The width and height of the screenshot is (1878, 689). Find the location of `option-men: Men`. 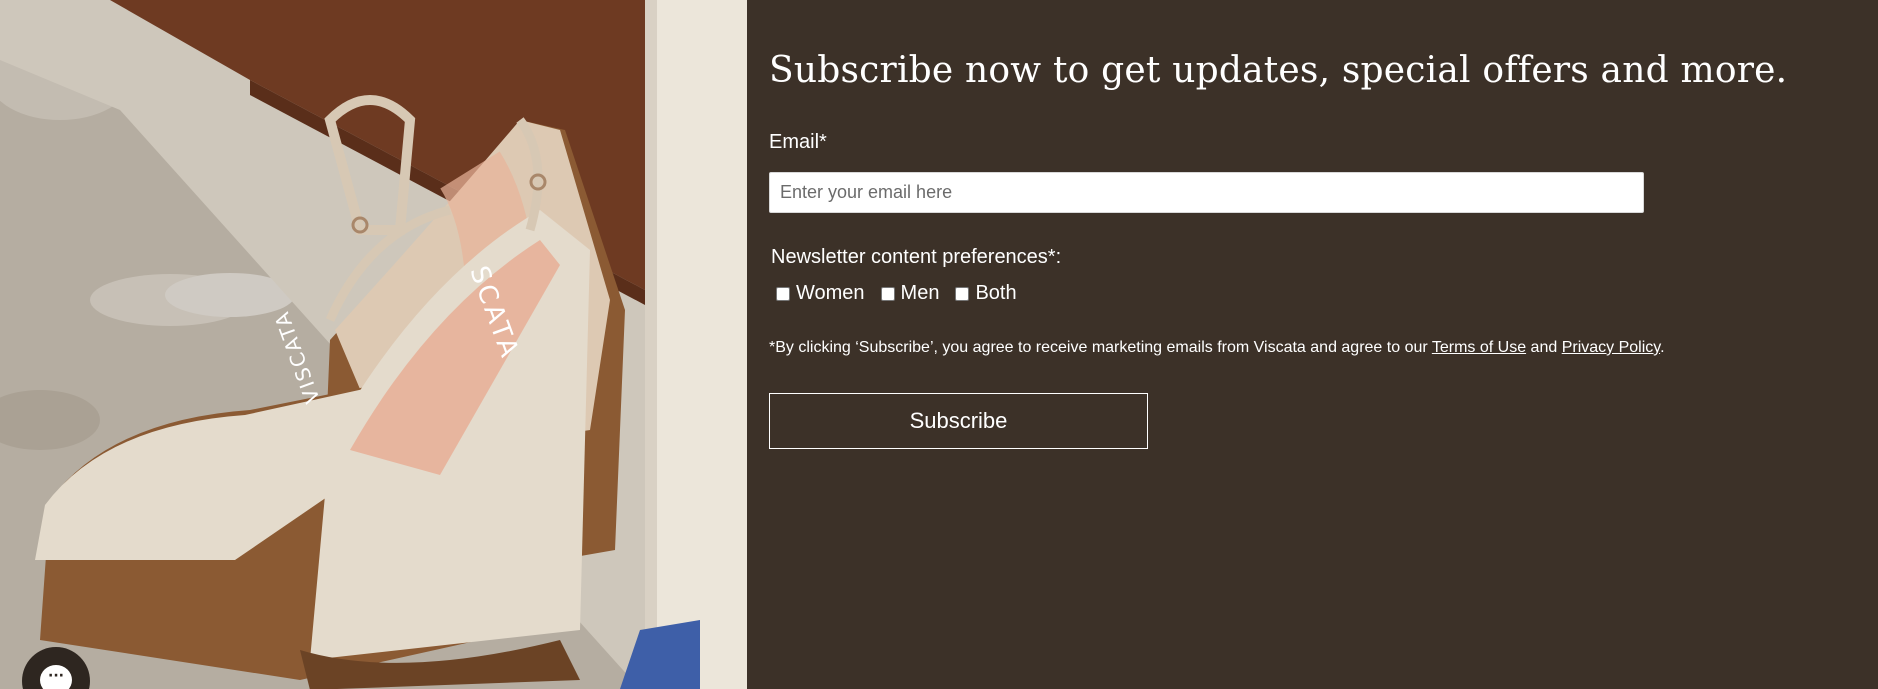

option-men: Men is located at coordinates (910, 293).